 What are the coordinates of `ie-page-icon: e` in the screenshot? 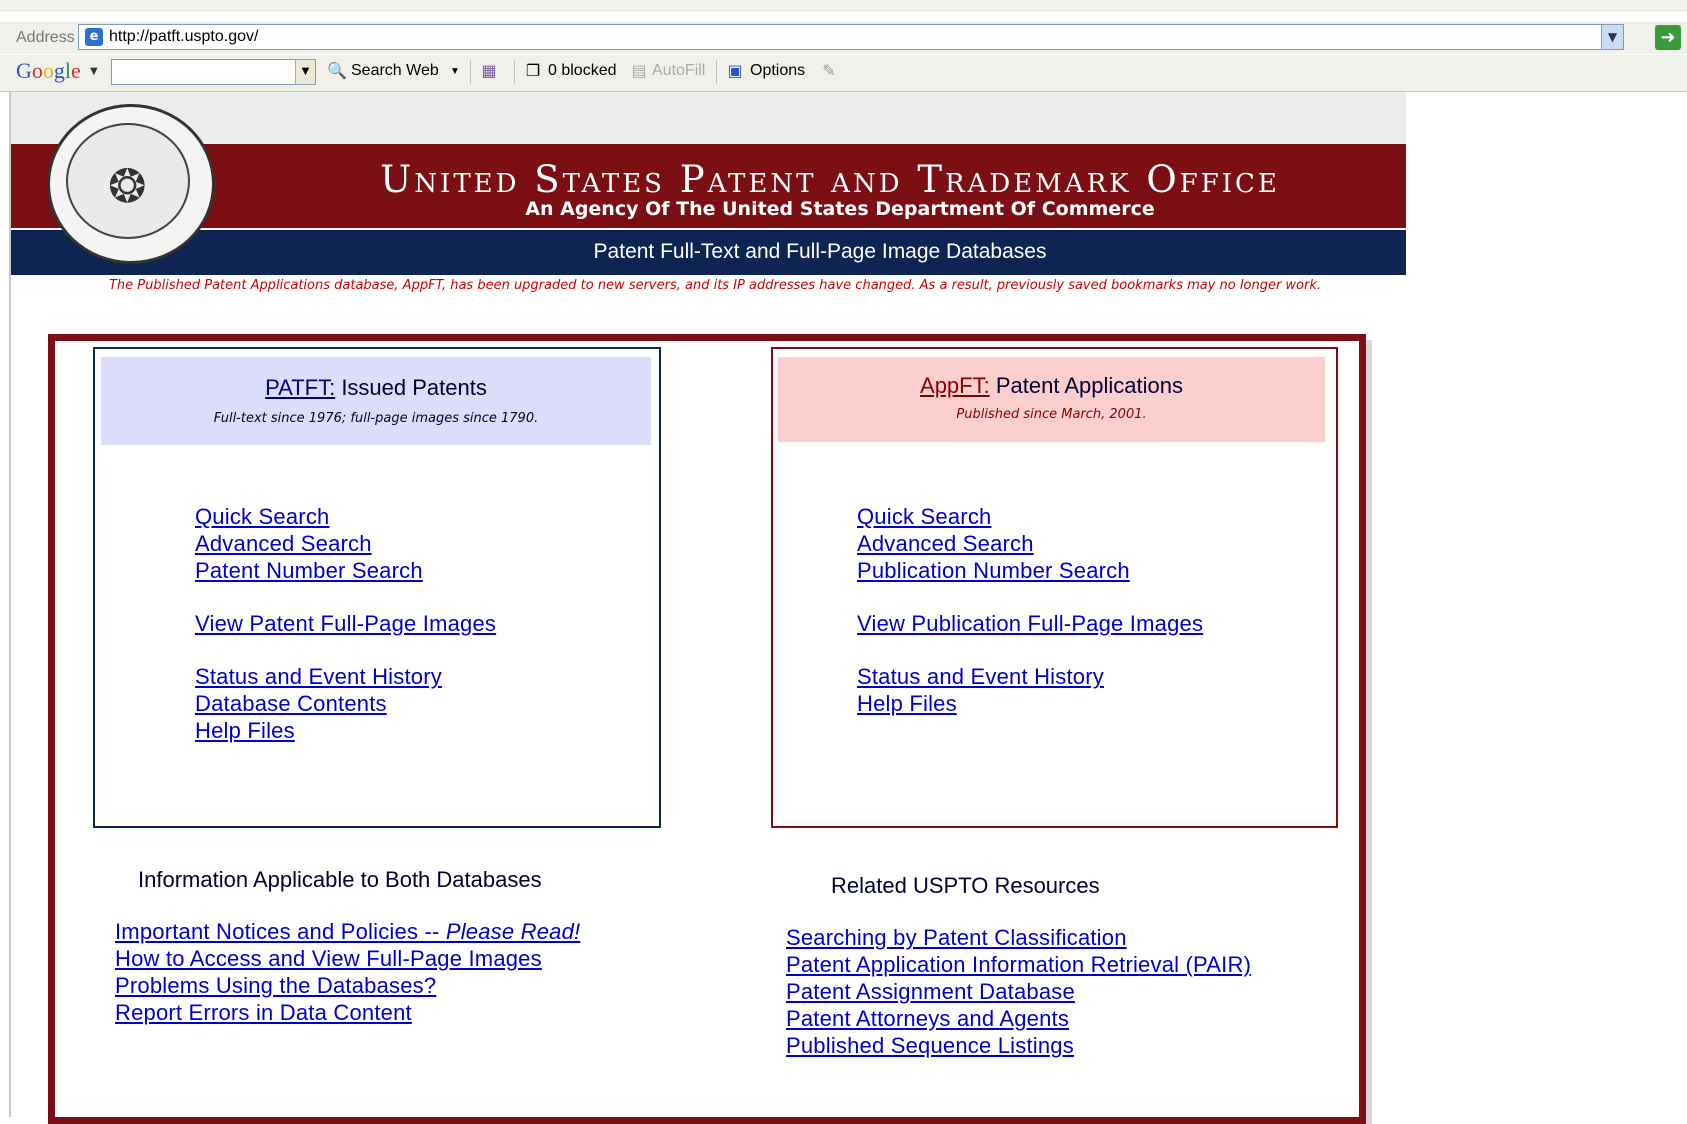 It's located at (94, 37).